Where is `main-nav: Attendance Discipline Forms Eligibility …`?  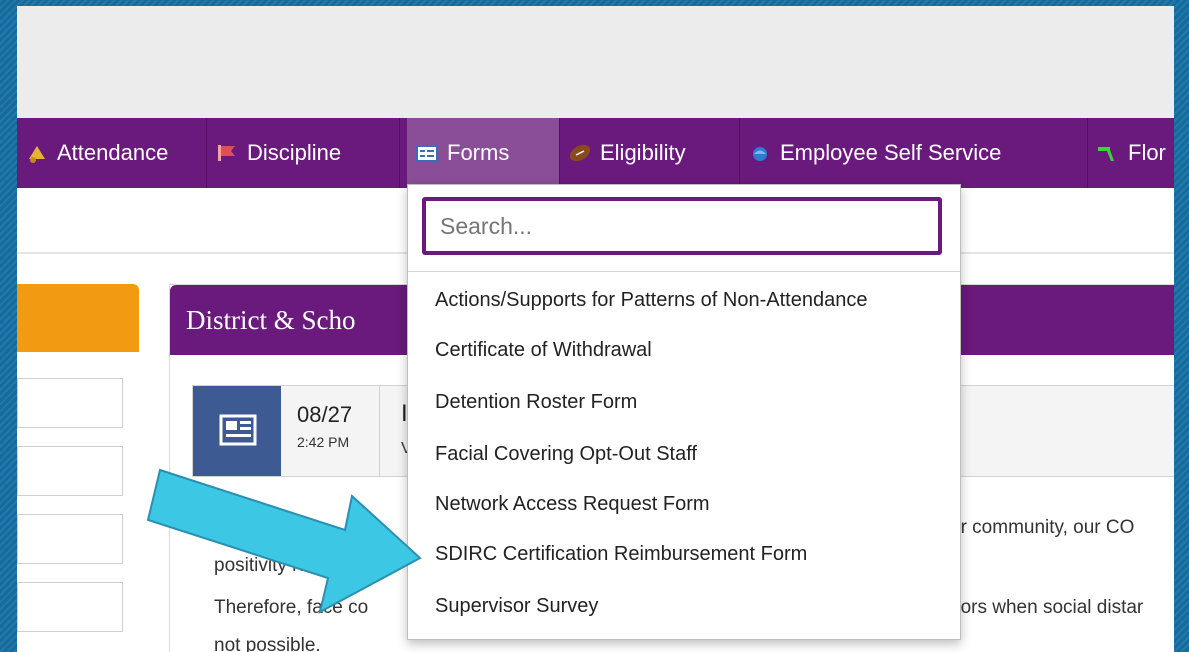 main-nav: Attendance Discipline Forms Eligibility … is located at coordinates (595, 153).